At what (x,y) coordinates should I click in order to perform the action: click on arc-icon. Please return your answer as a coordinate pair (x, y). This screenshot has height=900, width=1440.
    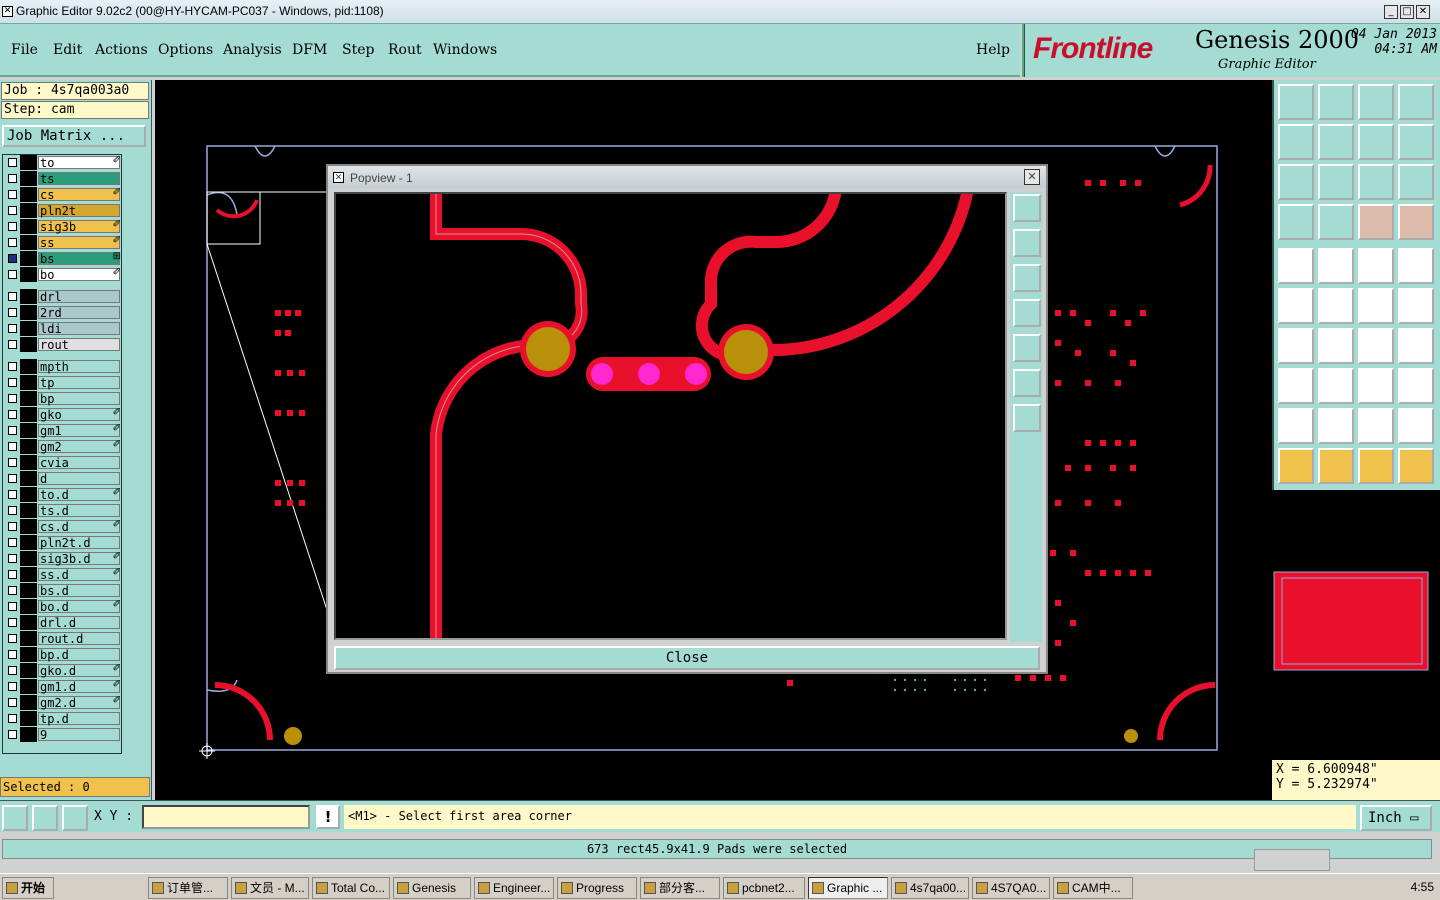
    Looking at the image, I should click on (1336, 346).